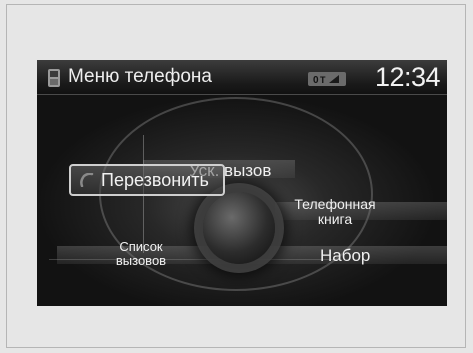 This screenshot has height=353, width=473. I want to click on phone-handset-icon, so click(87, 180).